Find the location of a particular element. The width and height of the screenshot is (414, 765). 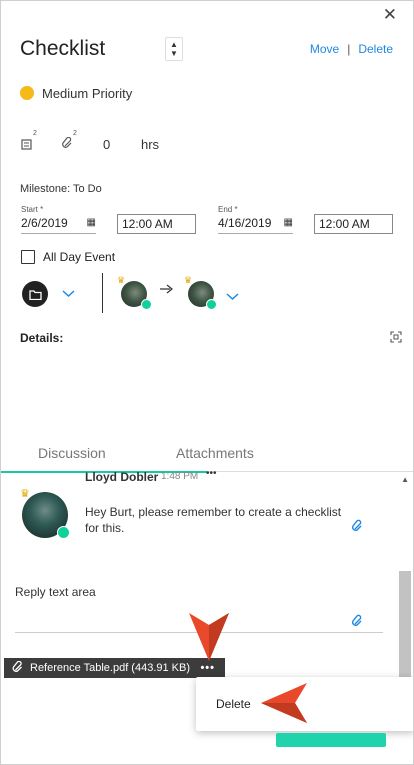

end-date-value: 4/16/2019 is located at coordinates (245, 223).